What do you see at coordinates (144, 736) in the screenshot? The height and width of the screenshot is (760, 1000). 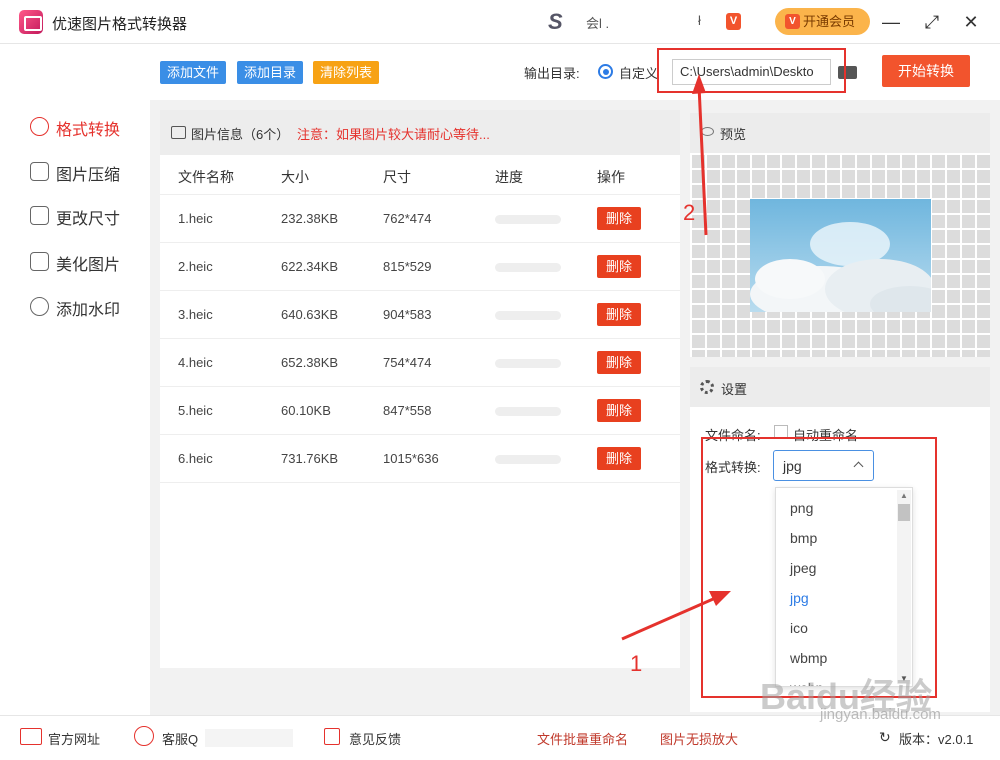 I see `support-icon` at bounding box center [144, 736].